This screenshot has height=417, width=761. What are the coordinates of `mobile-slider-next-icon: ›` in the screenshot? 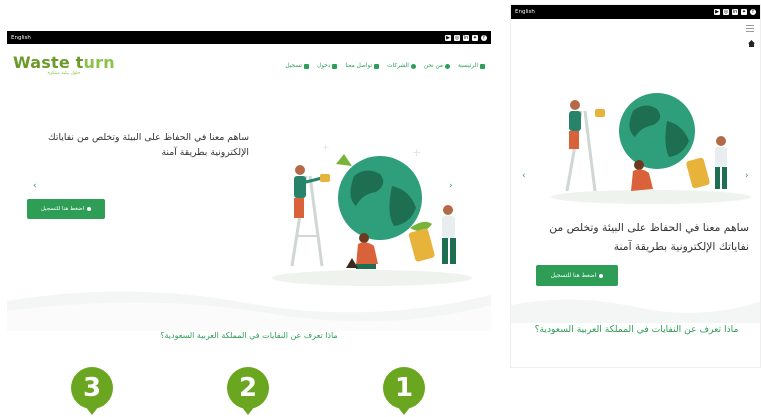 It's located at (747, 176).